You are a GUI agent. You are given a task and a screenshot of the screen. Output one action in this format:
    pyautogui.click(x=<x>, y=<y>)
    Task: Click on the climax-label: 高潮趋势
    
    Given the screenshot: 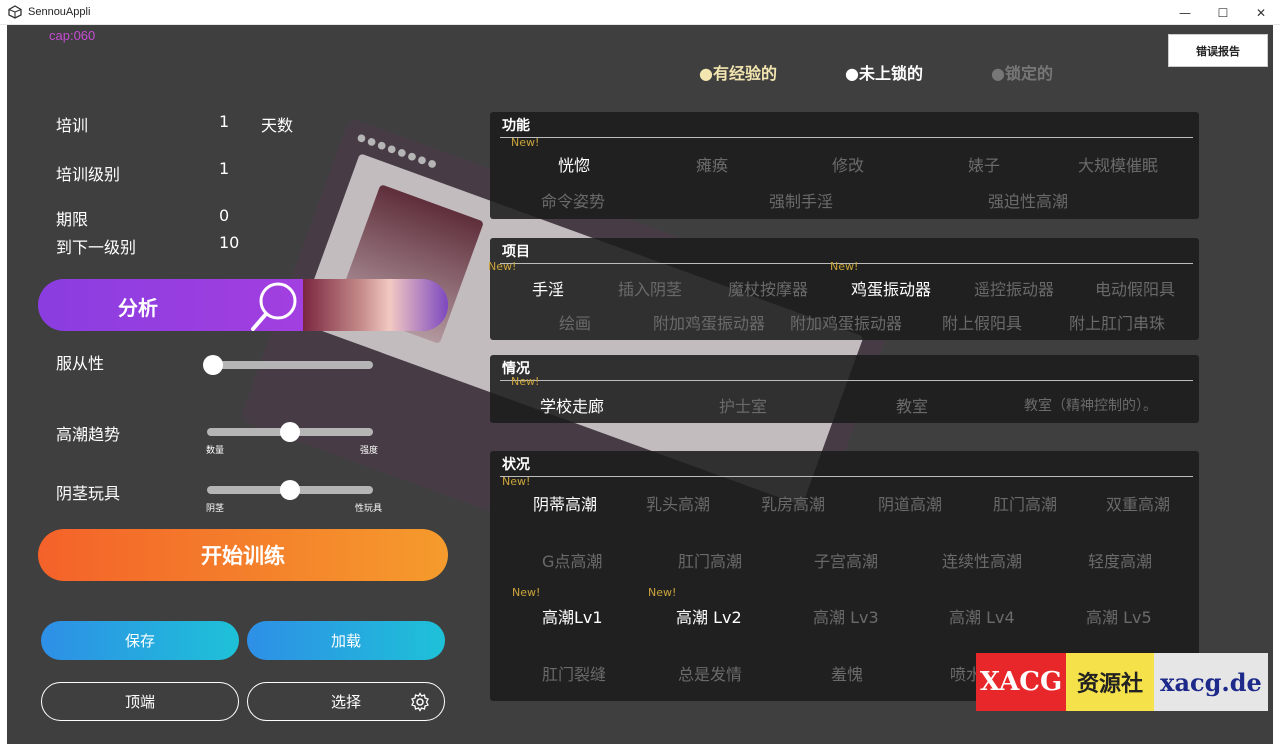 What is the action you would take?
    pyautogui.click(x=88, y=434)
    